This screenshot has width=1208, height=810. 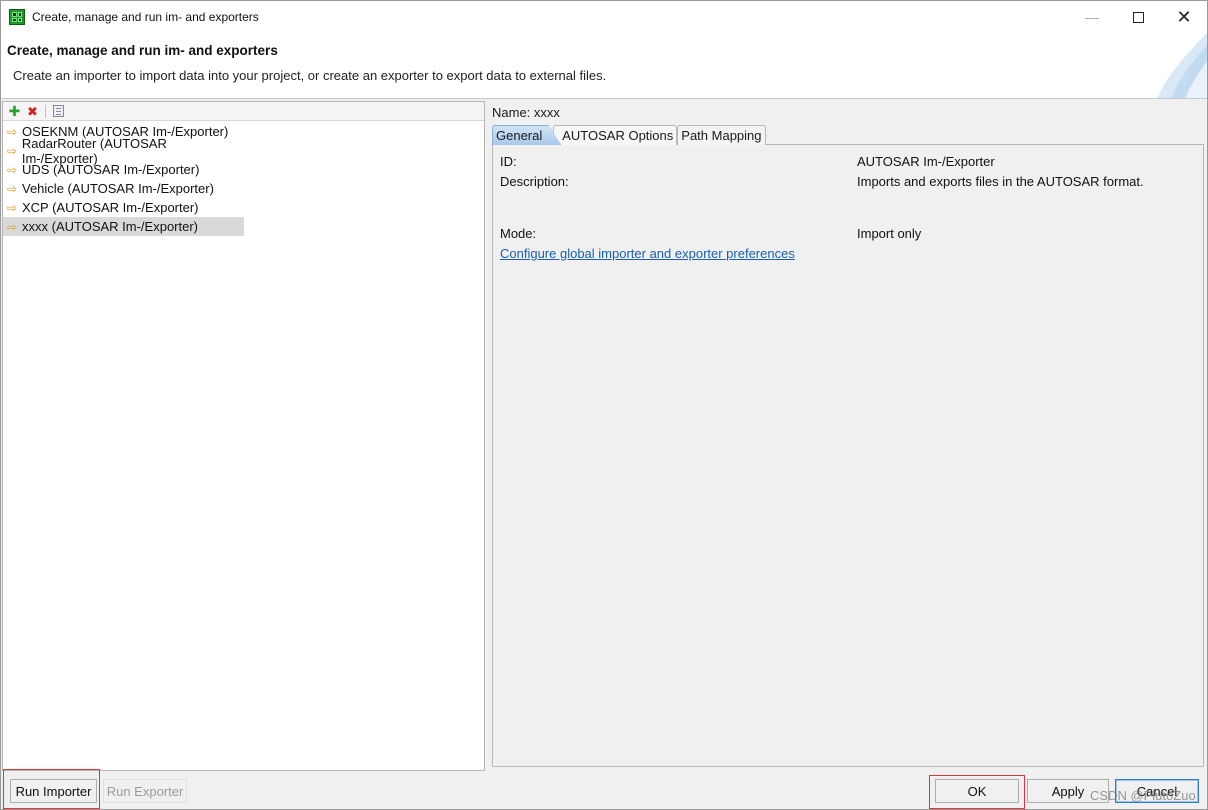 What do you see at coordinates (110, 226) in the screenshot?
I see `tree-item-label: xxxx (AUTOSAR Im-/Exporter)` at bounding box center [110, 226].